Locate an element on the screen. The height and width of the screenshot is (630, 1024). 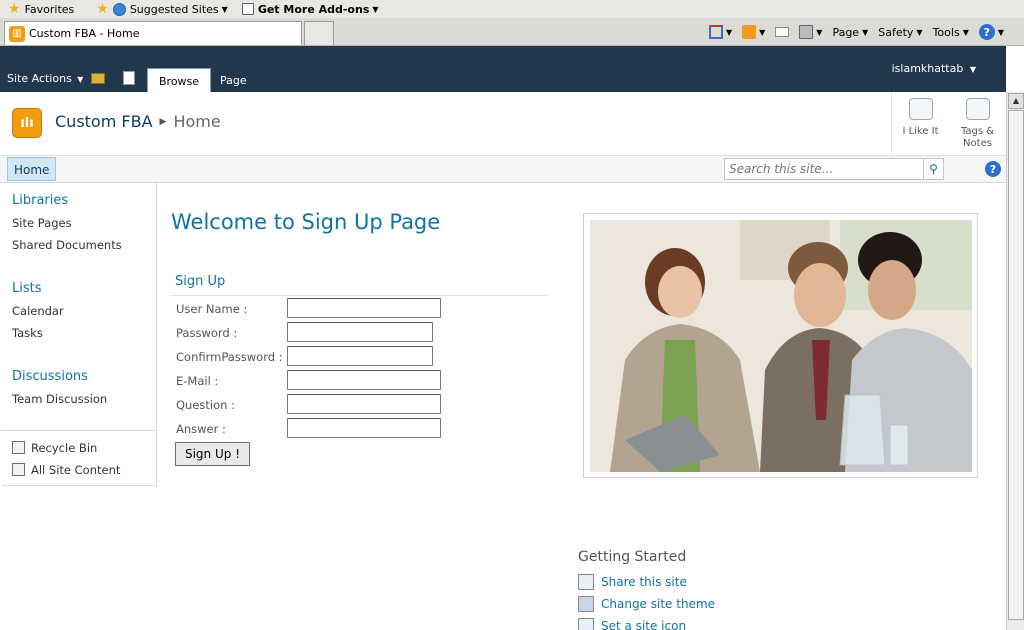
nav-site-pages: Site Pages is located at coordinates (42, 223).